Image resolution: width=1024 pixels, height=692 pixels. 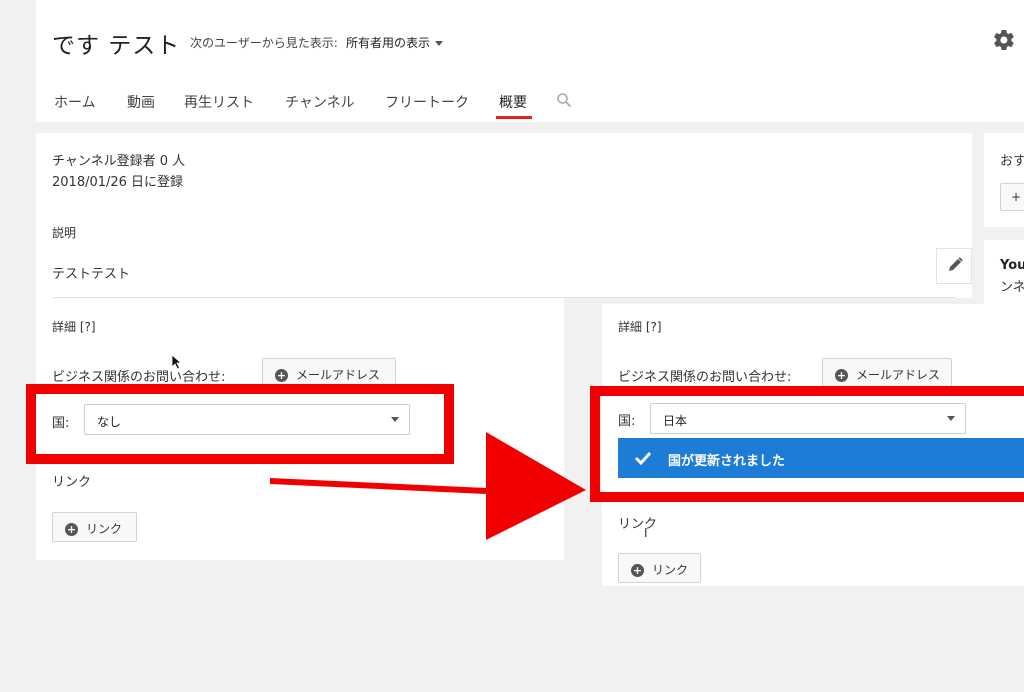 I want to click on description-text: テストテスト, so click(x=91, y=274).